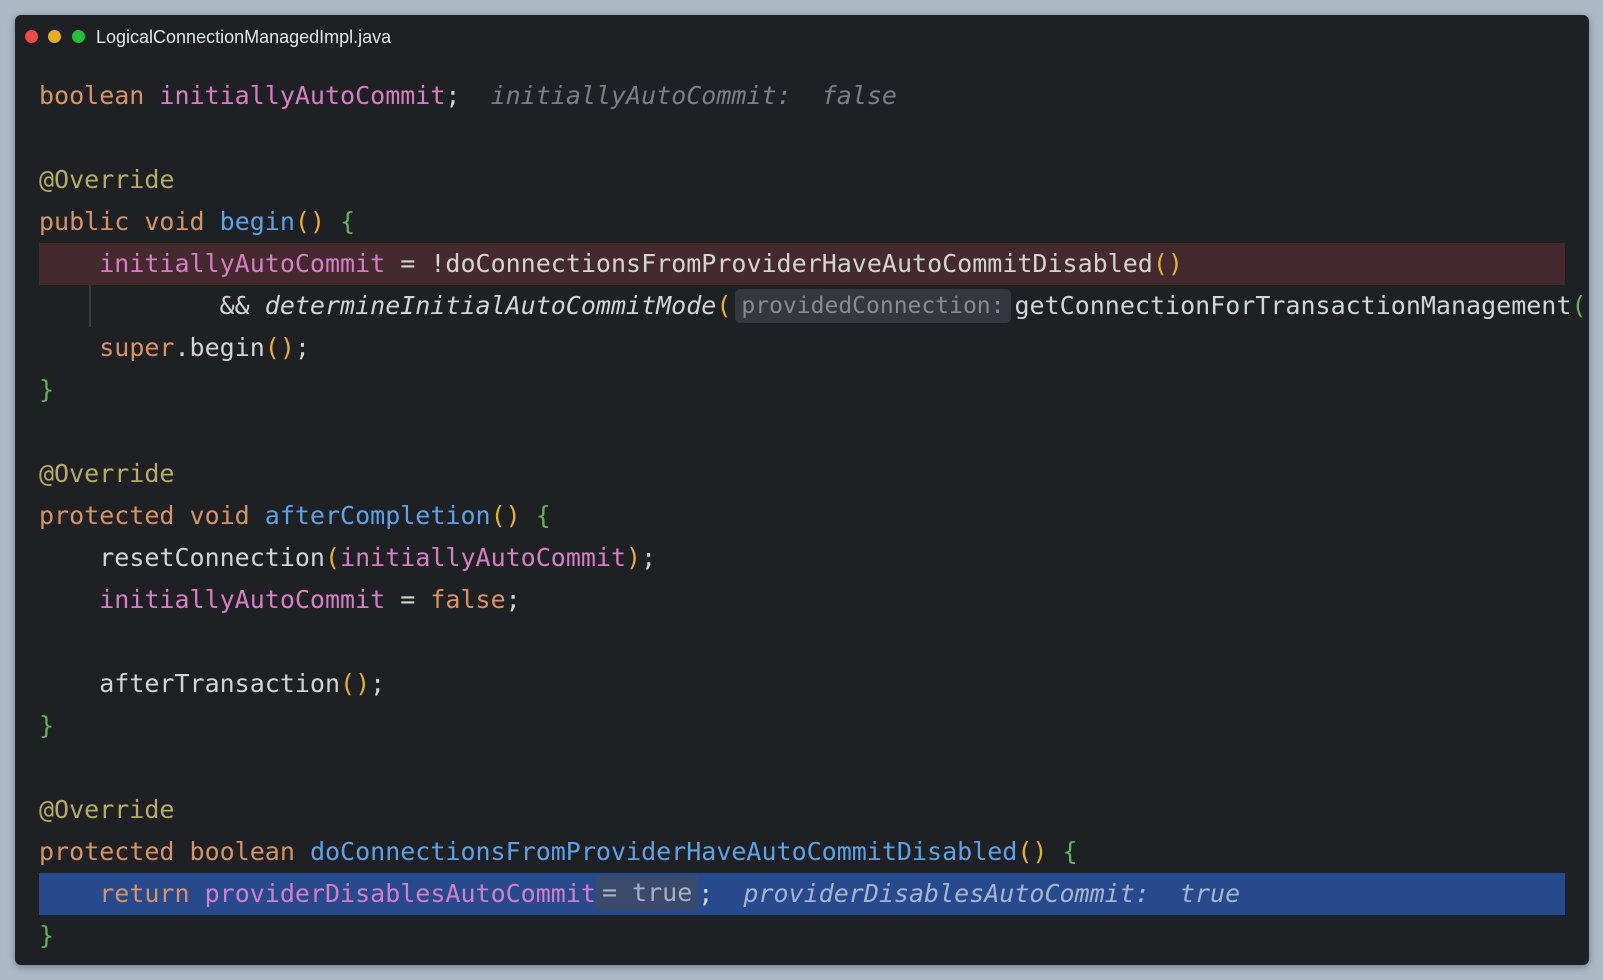 This screenshot has width=1603, height=980. I want to click on method-call: getConnectionForTransactionManagement, so click(1293, 305).